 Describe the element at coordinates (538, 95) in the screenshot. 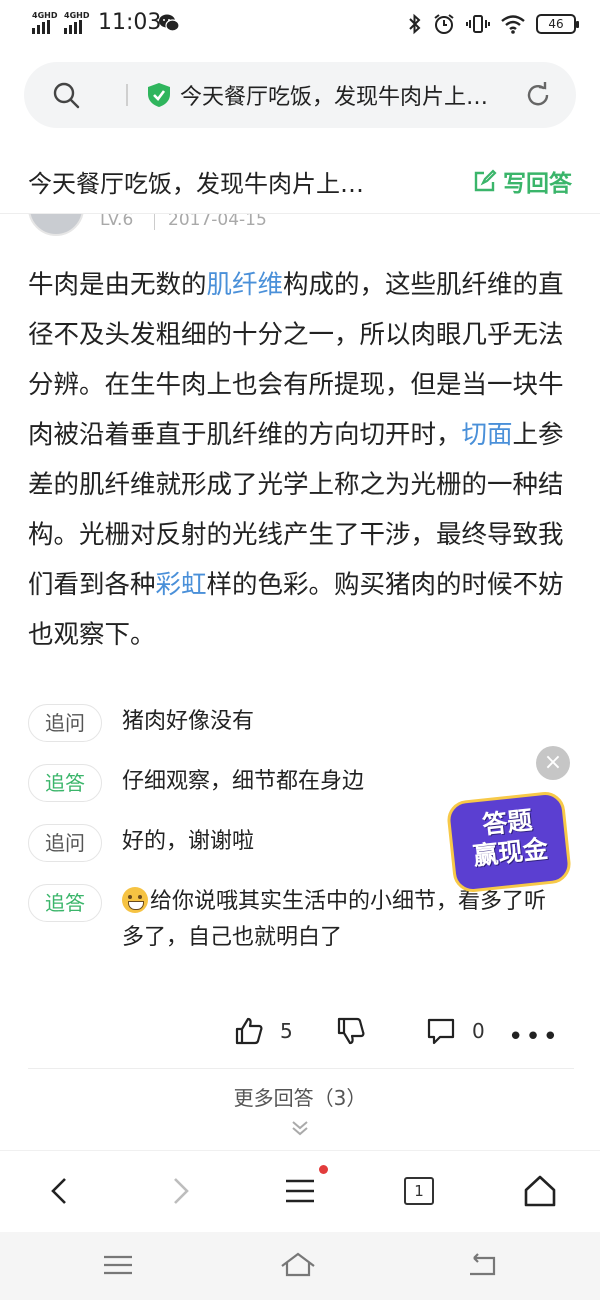

I see `refresh-icon` at that location.